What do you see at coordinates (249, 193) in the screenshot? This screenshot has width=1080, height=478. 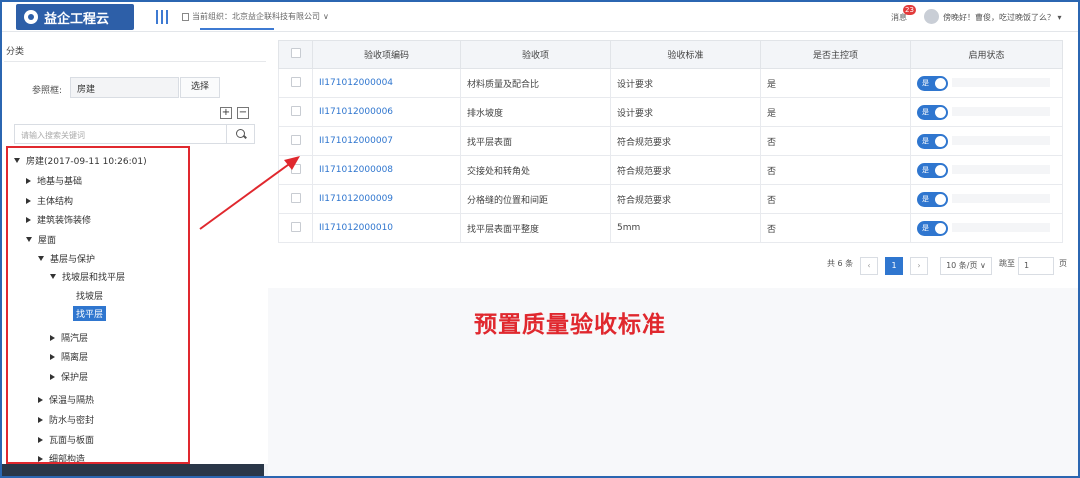 I see `annotation-arrow-icon` at bounding box center [249, 193].